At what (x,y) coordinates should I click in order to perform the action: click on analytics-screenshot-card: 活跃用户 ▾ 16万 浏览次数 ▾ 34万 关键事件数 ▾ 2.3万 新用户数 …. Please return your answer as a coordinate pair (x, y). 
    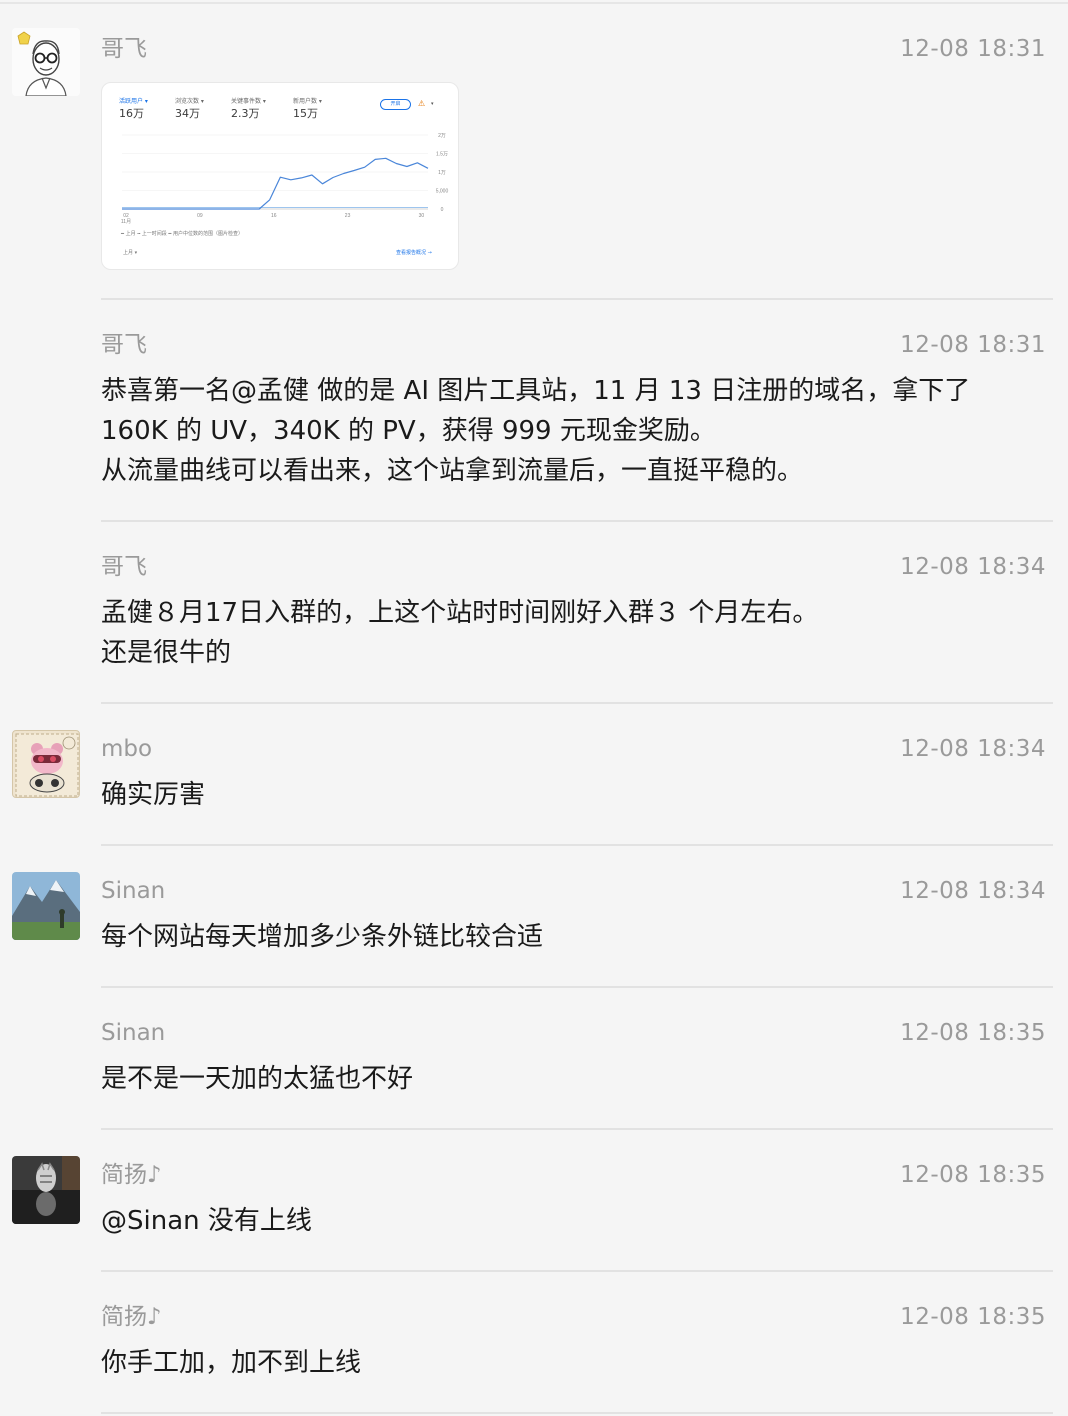
    Looking at the image, I should click on (280, 176).